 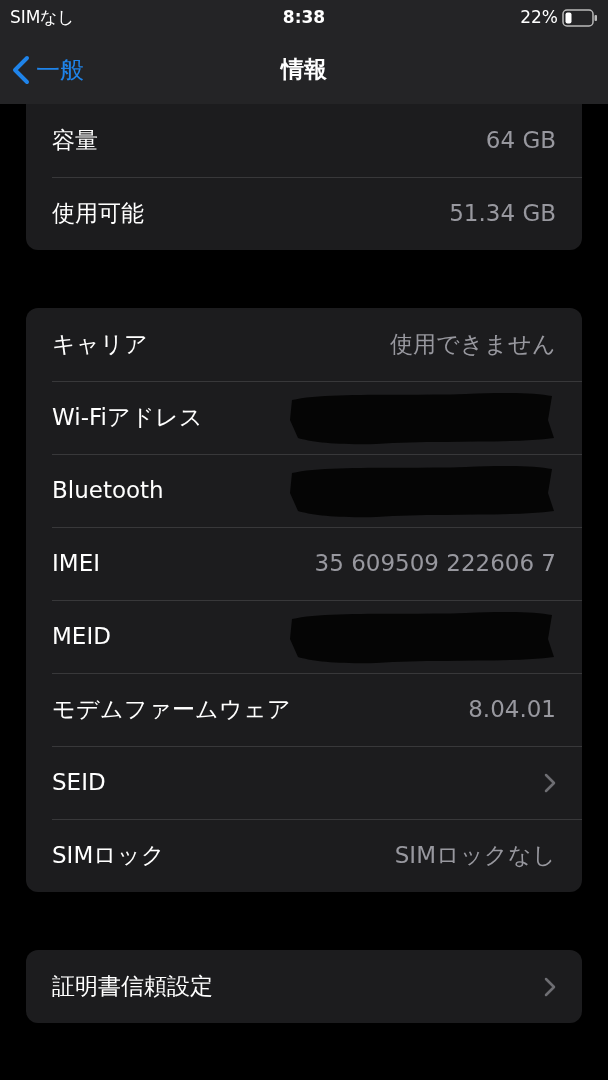 What do you see at coordinates (81, 637) in the screenshot?
I see `row-label: MEID` at bounding box center [81, 637].